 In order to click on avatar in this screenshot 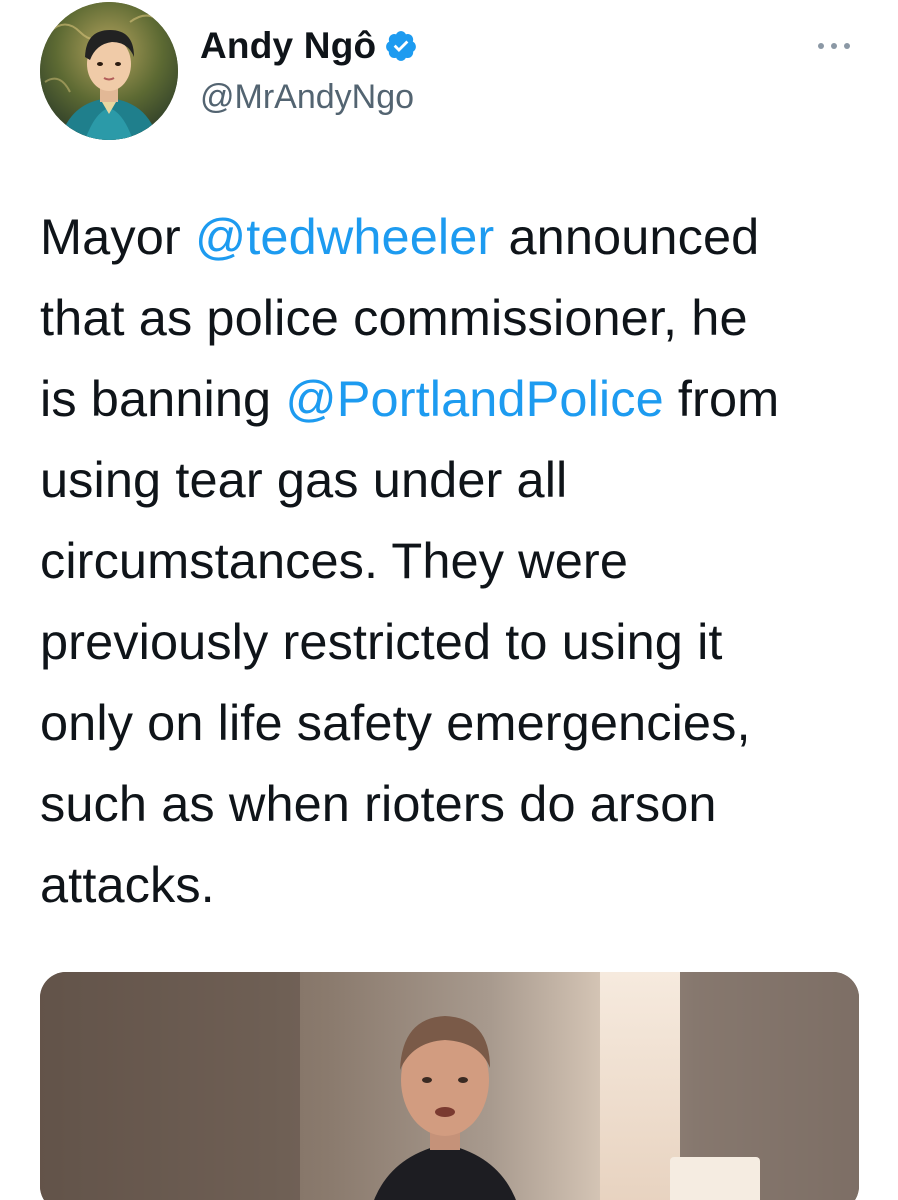, I will do `click(109, 71)`.